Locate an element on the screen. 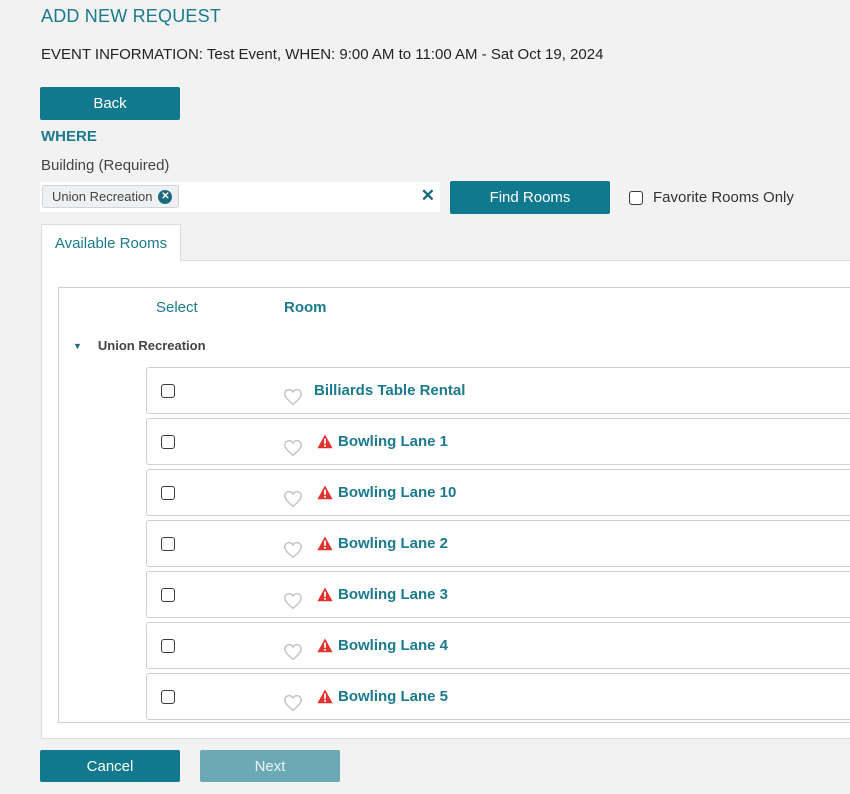 Image resolution: width=850 pixels, height=794 pixels. column-header-room: Room is located at coordinates (305, 307).